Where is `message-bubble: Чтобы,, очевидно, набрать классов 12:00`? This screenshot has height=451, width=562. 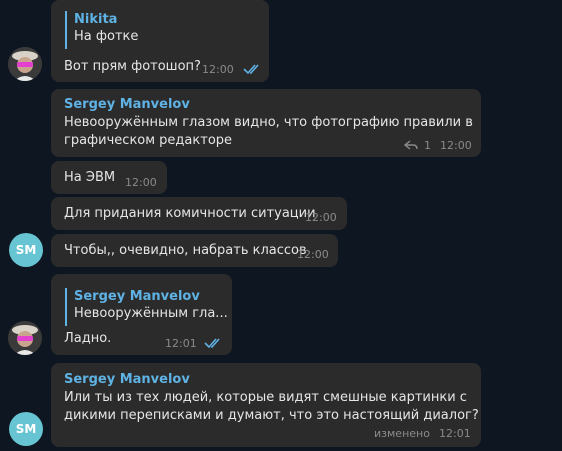
message-bubble: Чтобы,, очевидно, набрать классов 12:00 is located at coordinates (194, 250).